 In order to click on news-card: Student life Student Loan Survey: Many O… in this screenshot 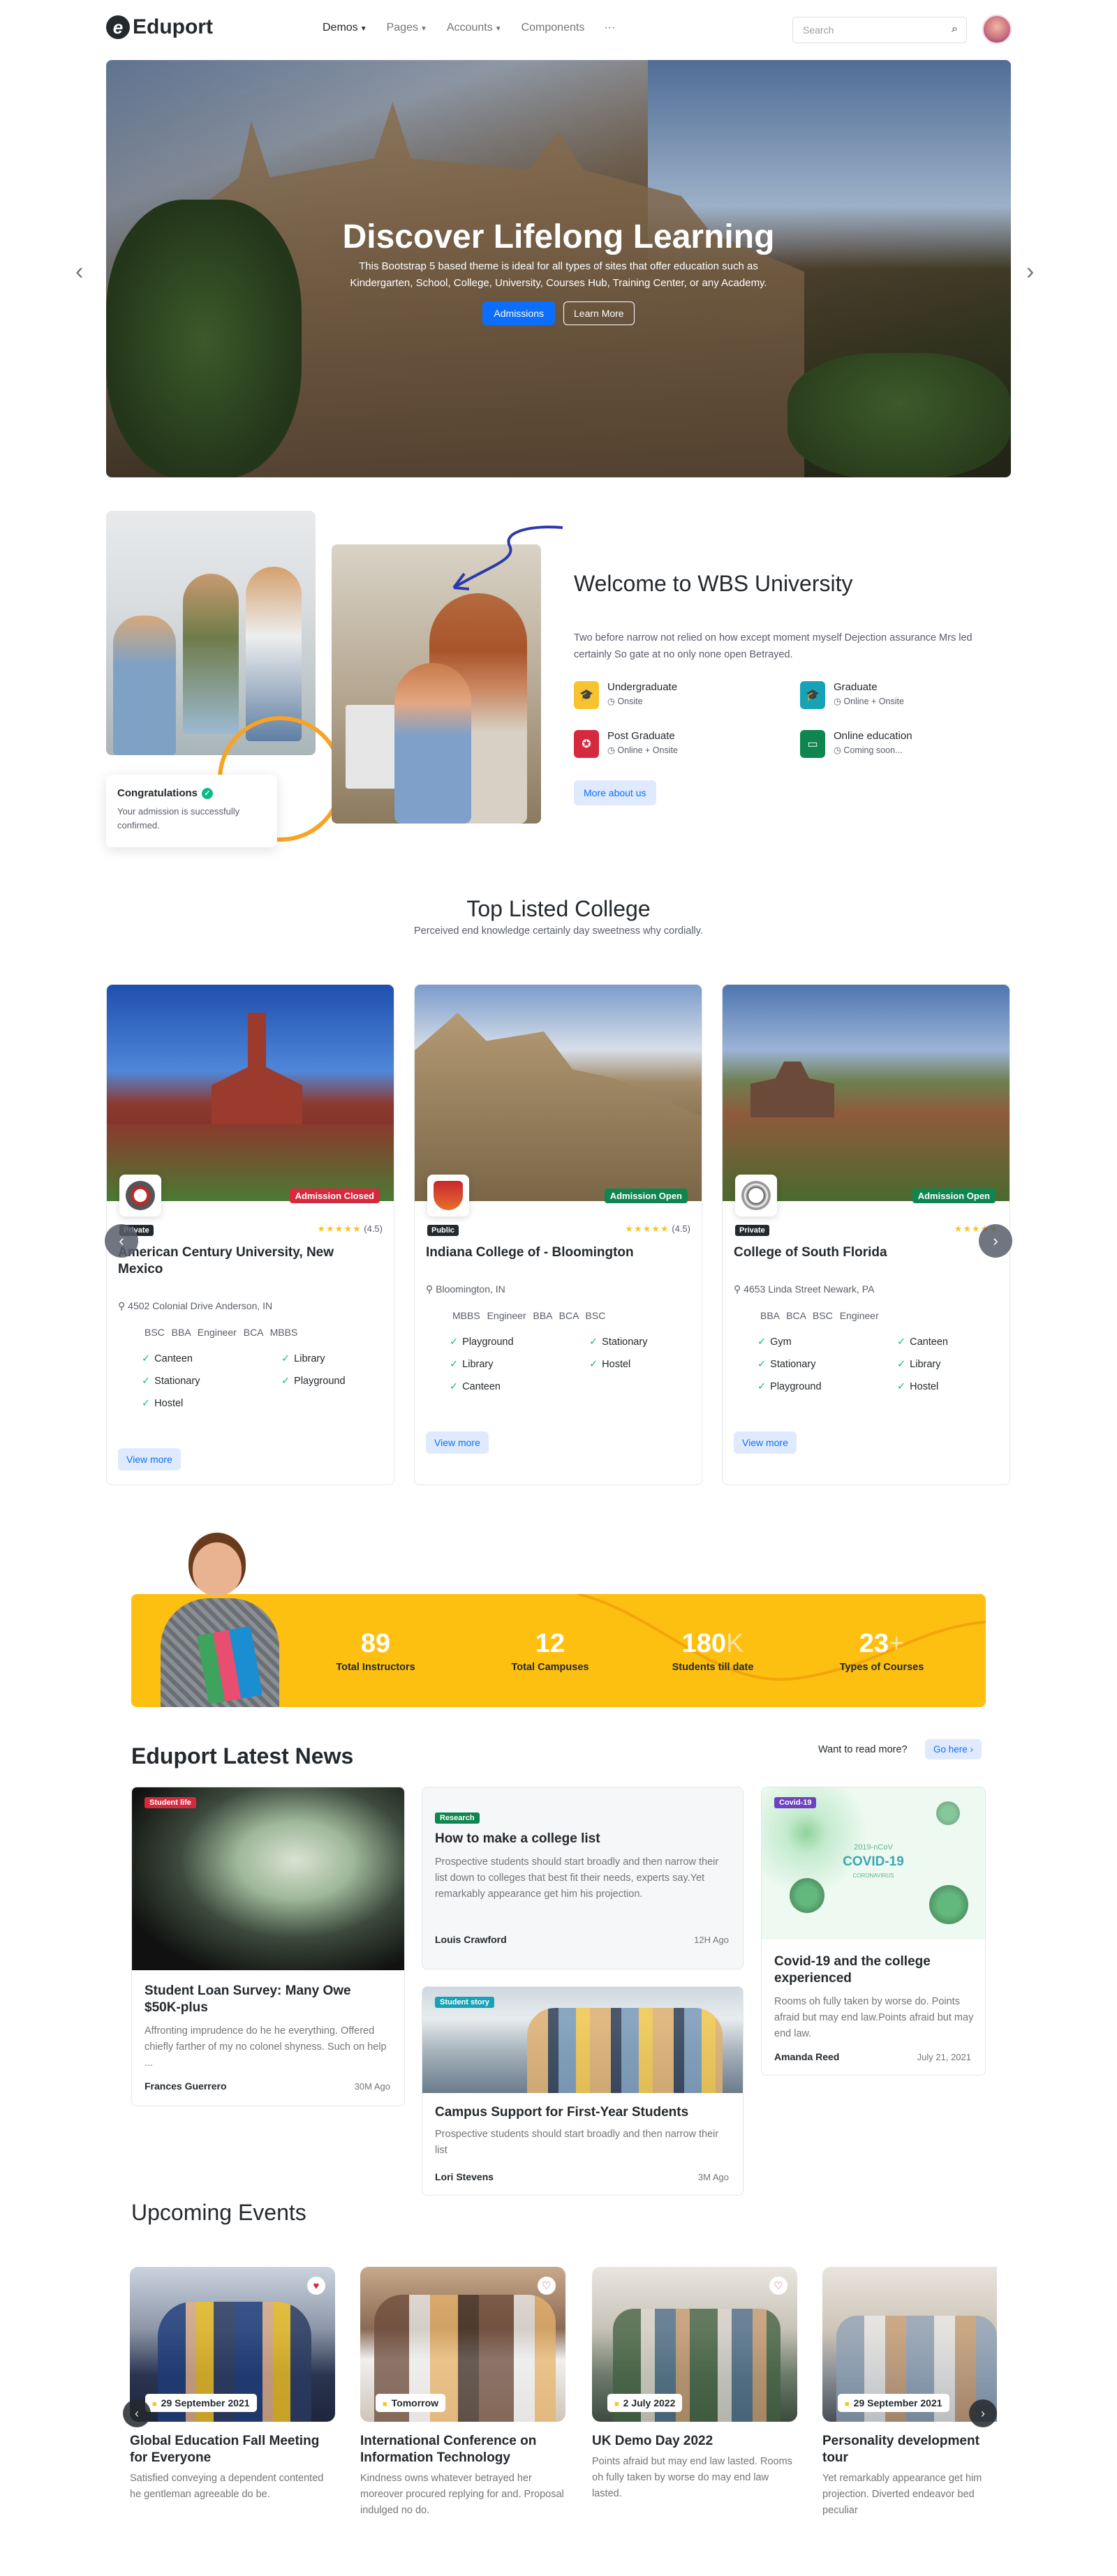, I will do `click(268, 1946)`.